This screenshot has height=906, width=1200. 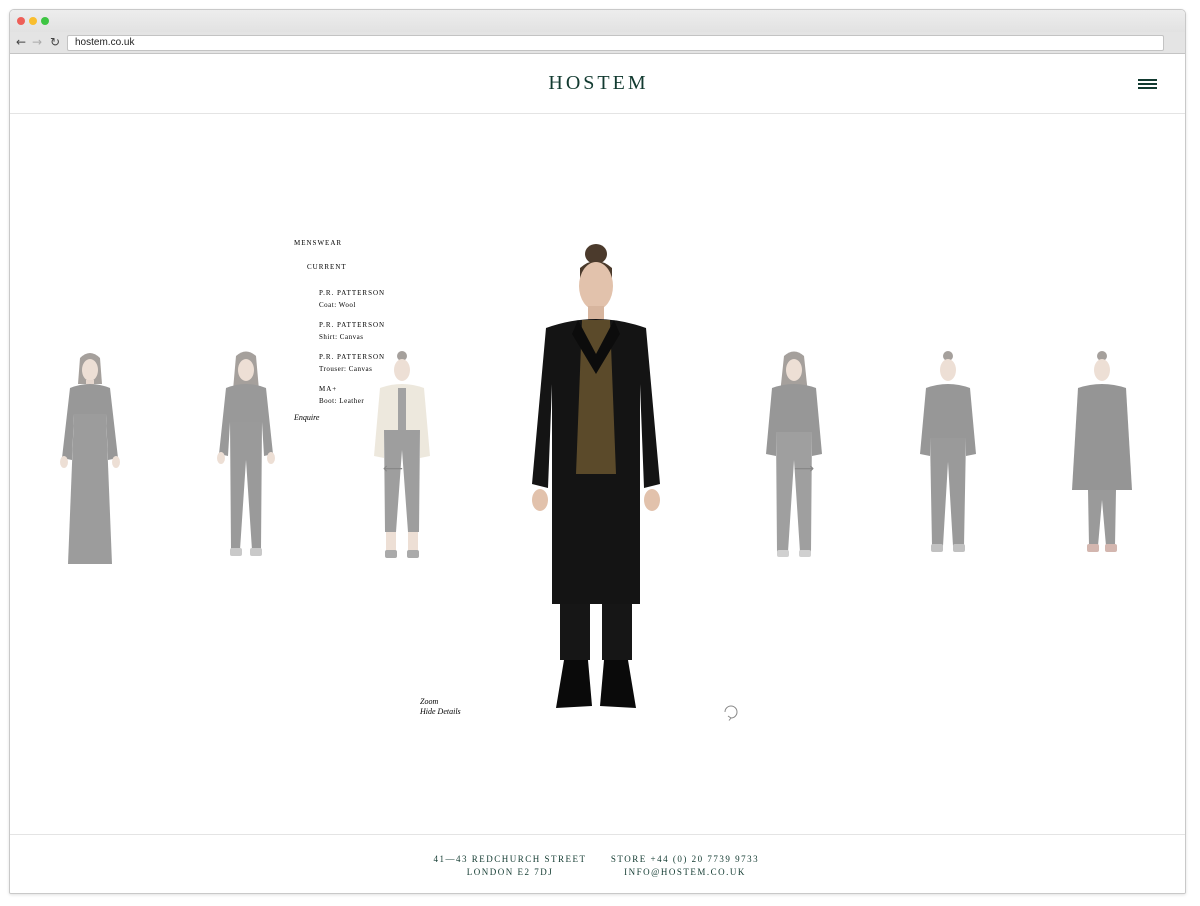 What do you see at coordinates (440, 702) in the screenshot?
I see `zoom-link: Zoom` at bounding box center [440, 702].